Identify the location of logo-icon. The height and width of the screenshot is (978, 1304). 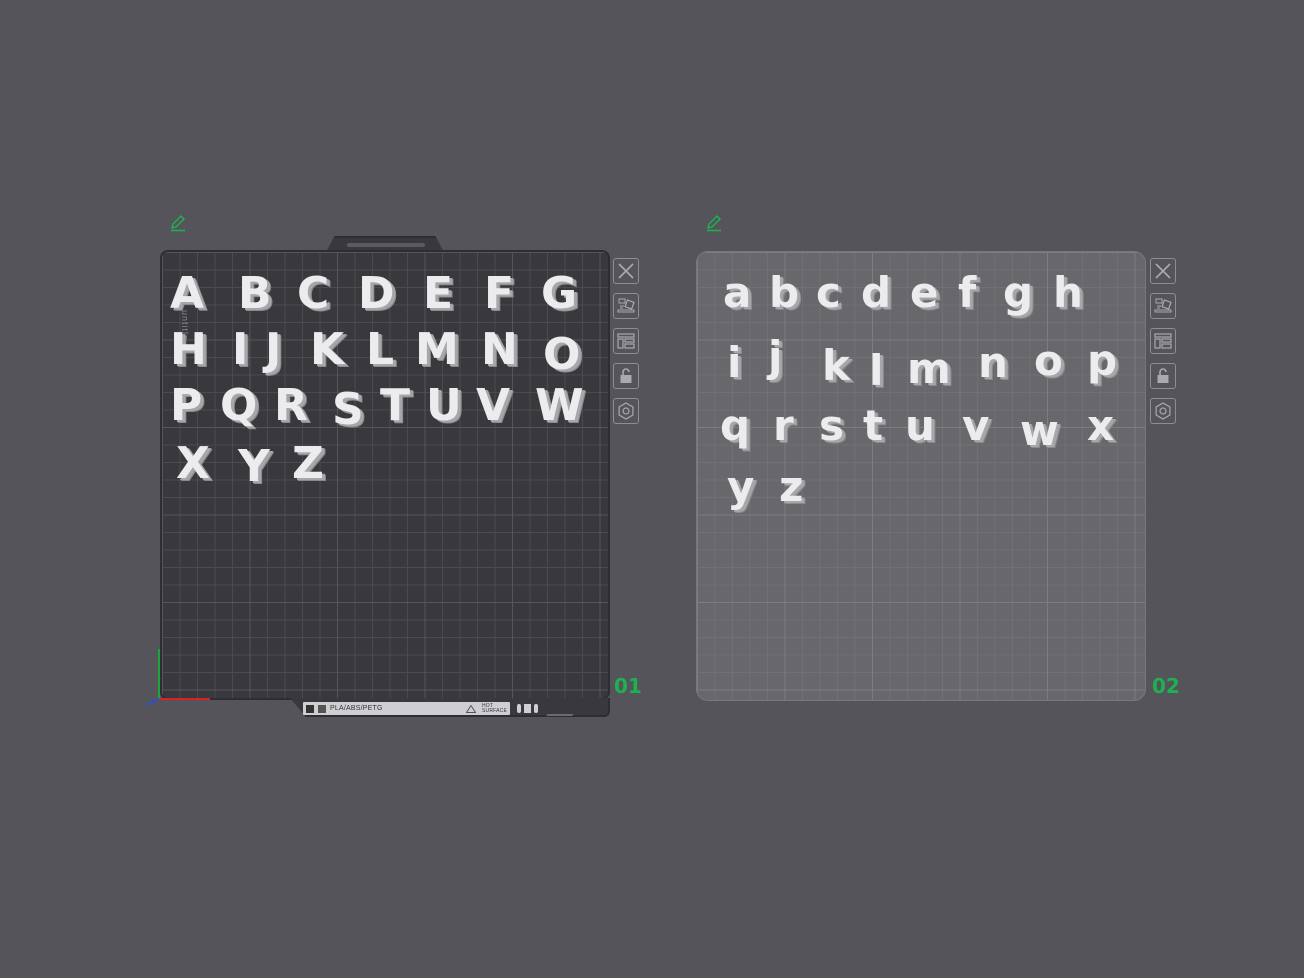
(322, 708).